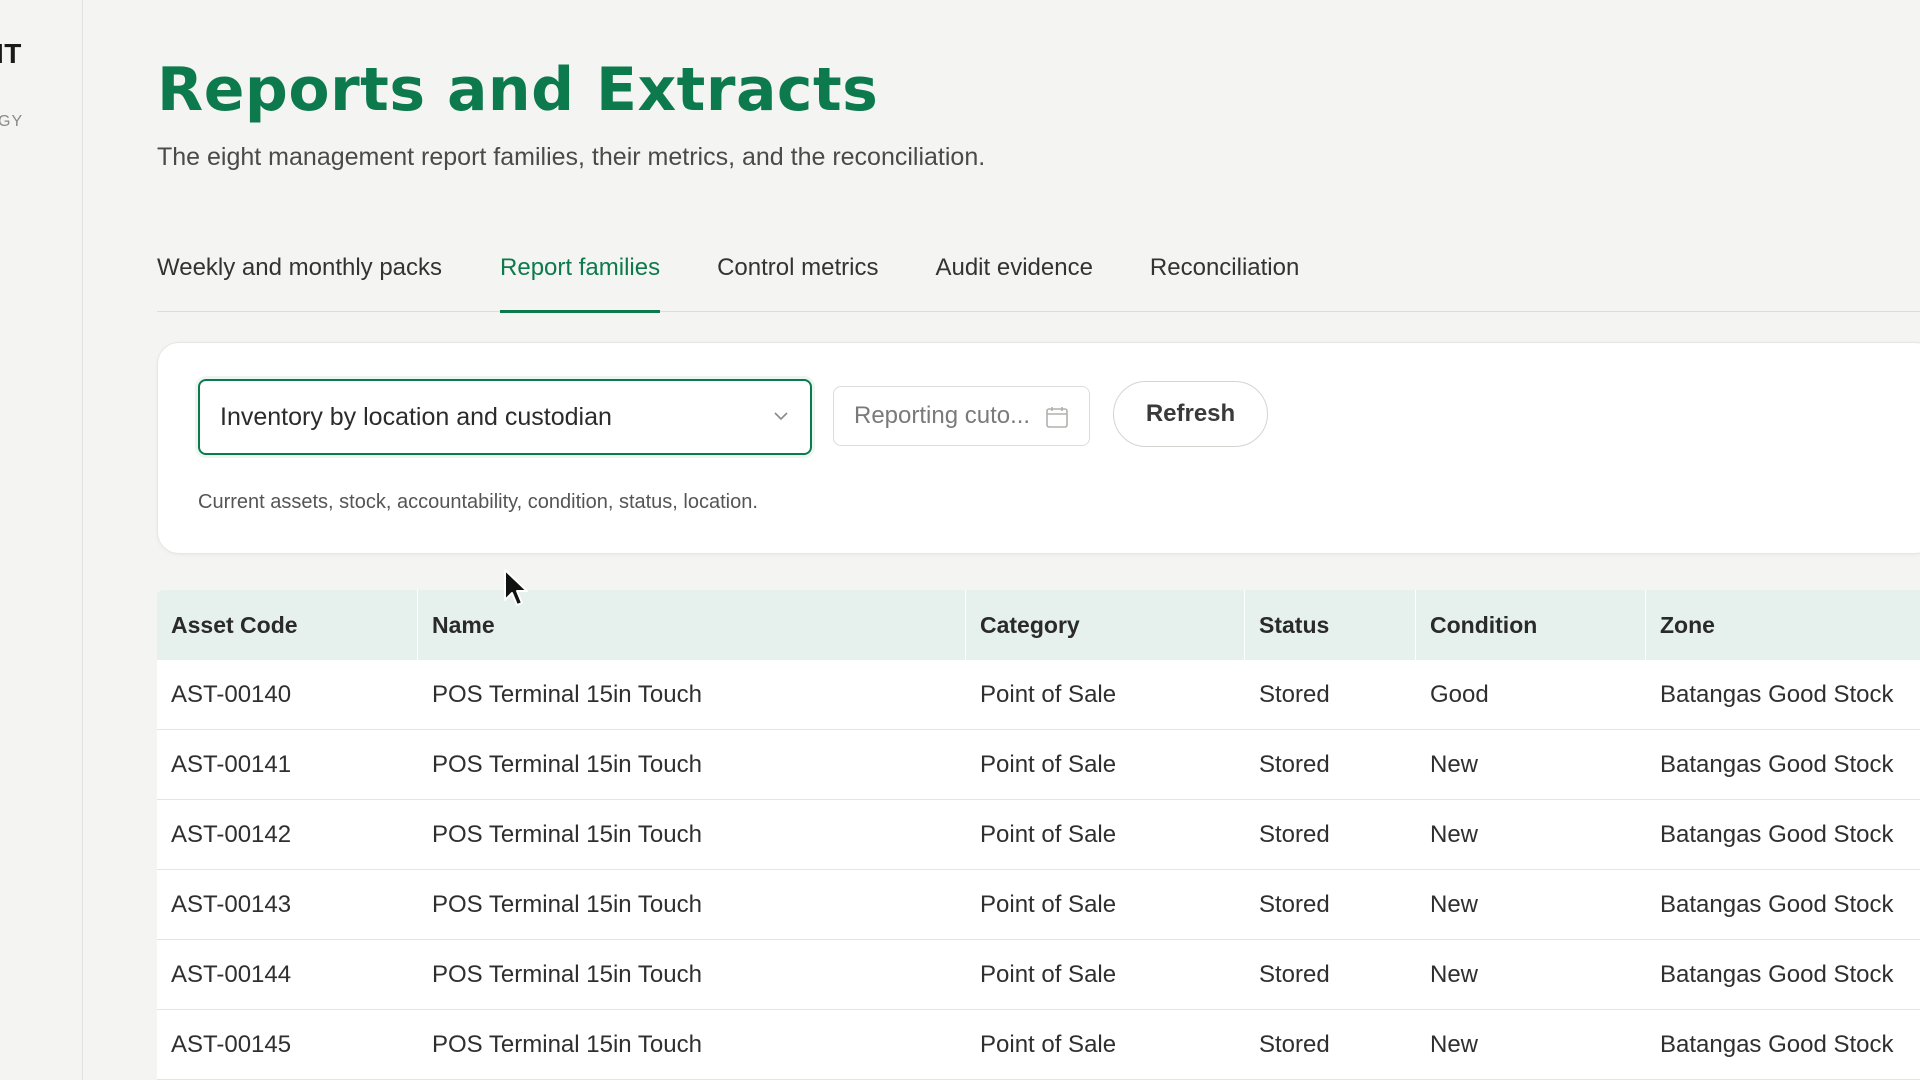 This screenshot has width=1920, height=1080. I want to click on column-header-condition: Condition, so click(1531, 625).